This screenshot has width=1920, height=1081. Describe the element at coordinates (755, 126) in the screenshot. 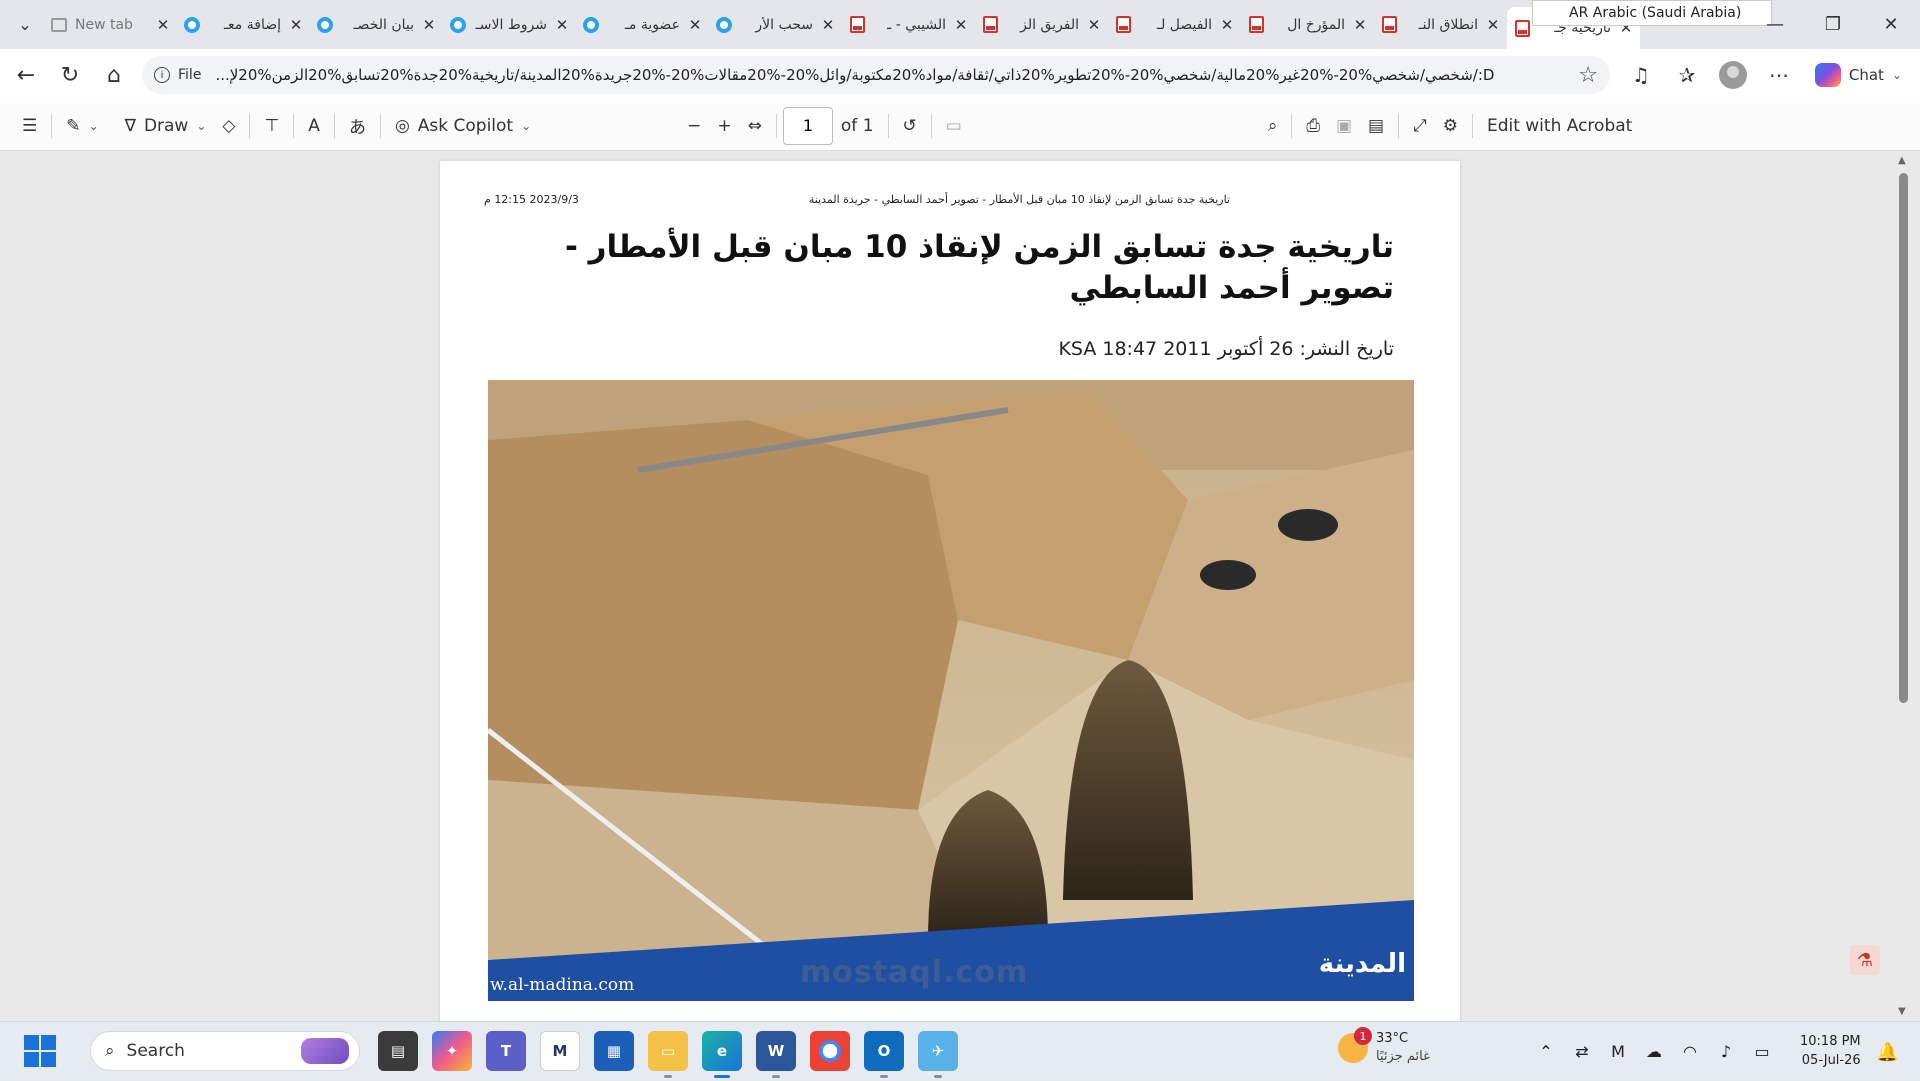

I see `fit-width-button: ⇔` at that location.